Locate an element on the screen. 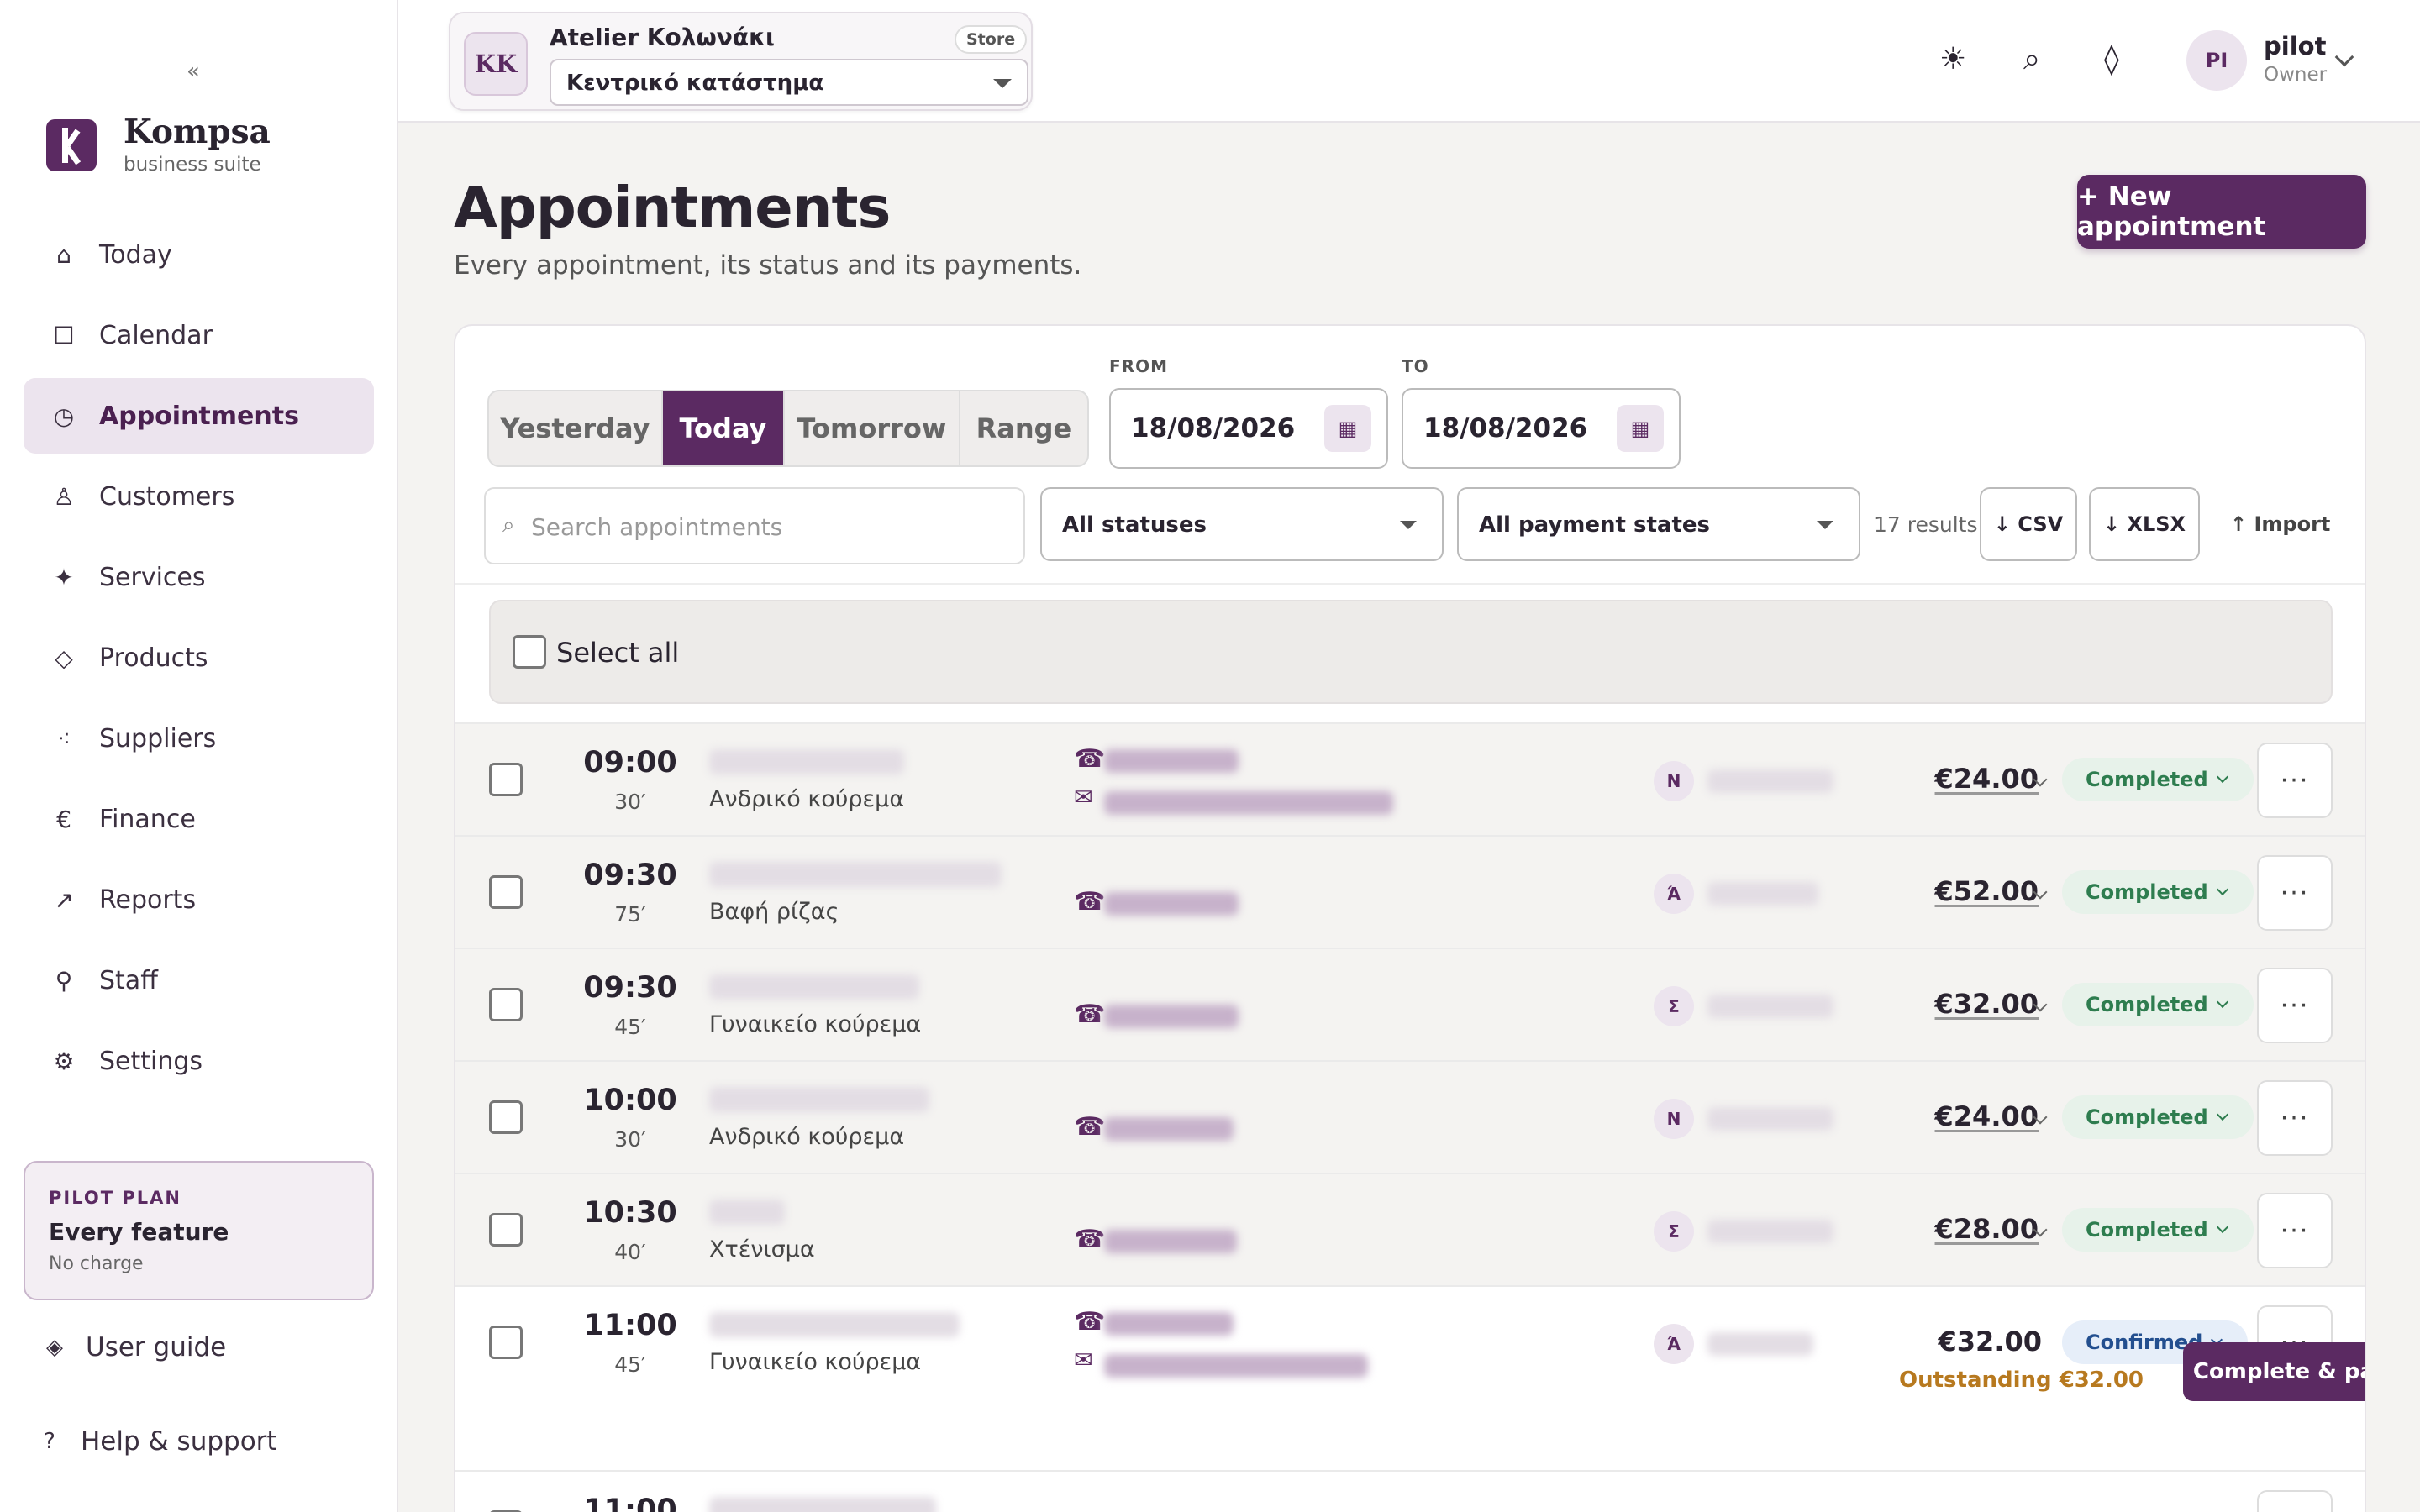 Image resolution: width=2420 pixels, height=1512 pixels. search-field: ⌕ is located at coordinates (754, 525).